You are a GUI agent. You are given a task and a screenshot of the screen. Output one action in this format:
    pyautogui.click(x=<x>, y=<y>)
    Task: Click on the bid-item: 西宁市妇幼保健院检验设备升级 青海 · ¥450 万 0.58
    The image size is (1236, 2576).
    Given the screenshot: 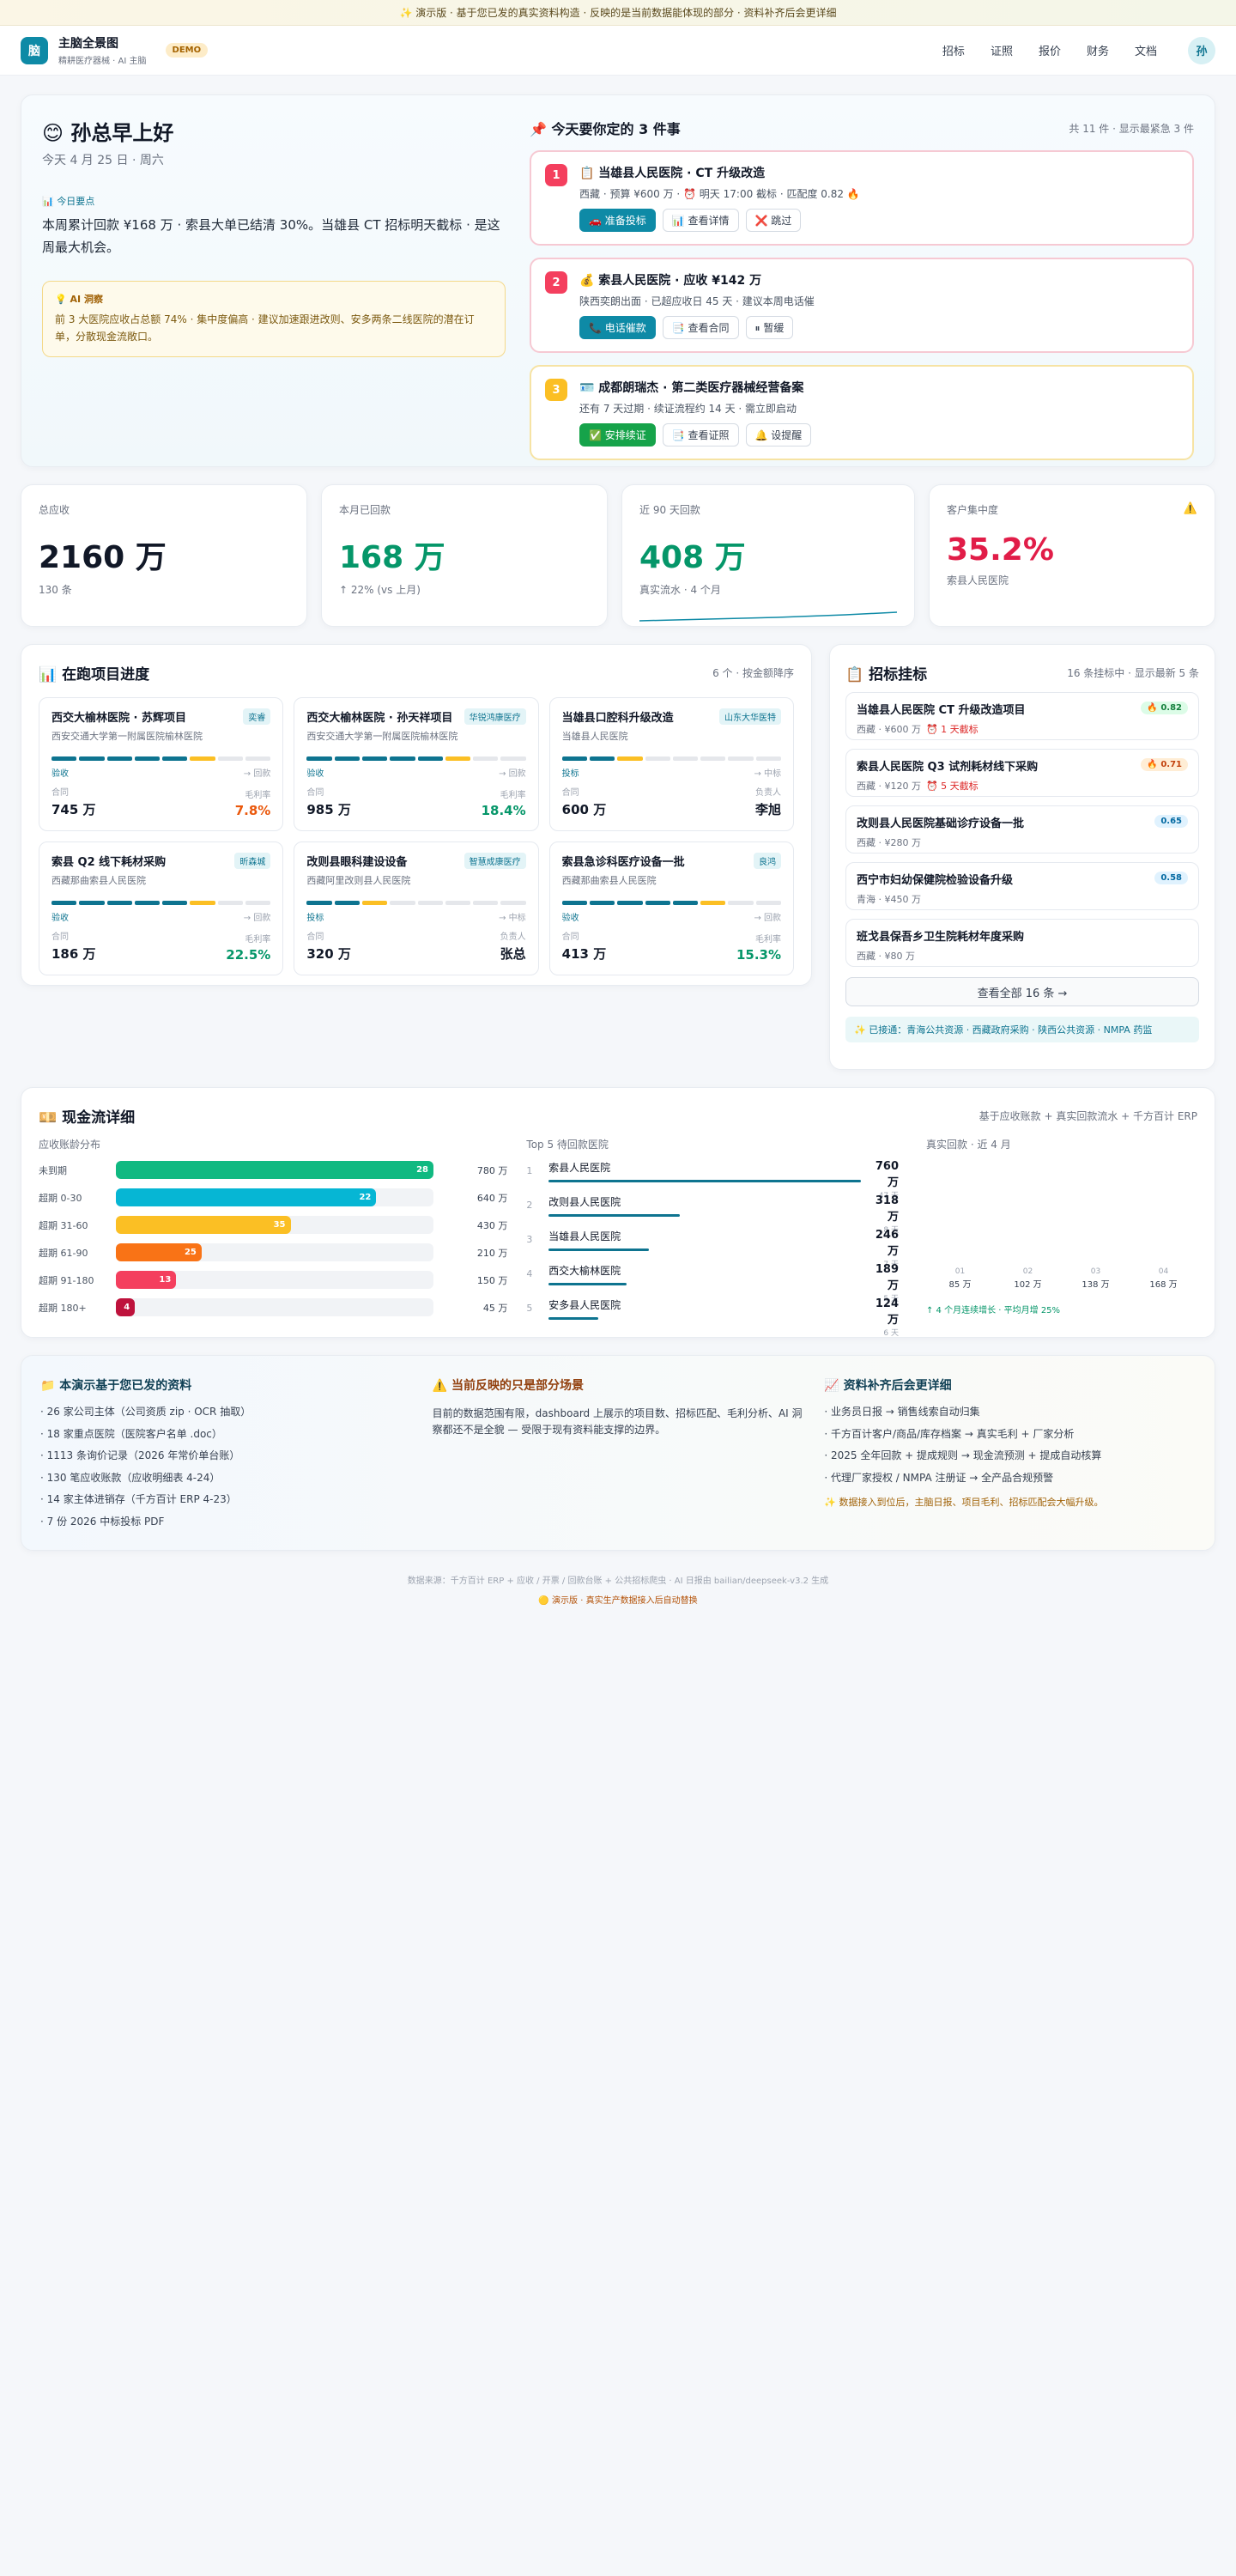 What is the action you would take?
    pyautogui.click(x=1022, y=886)
    